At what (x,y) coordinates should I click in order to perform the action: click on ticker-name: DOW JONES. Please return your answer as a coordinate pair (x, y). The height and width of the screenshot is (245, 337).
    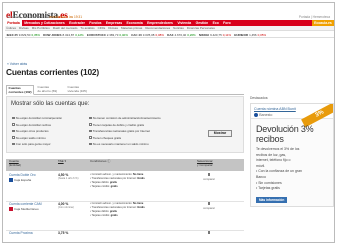
    Looking at the image, I should click on (52, 35).